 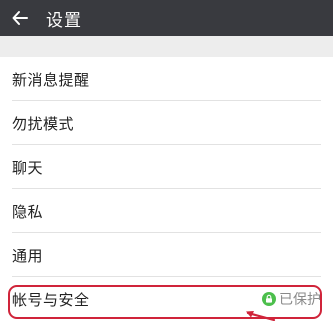 I want to click on settings-item-do-not-disturb: 勿扰模式, so click(x=166, y=123).